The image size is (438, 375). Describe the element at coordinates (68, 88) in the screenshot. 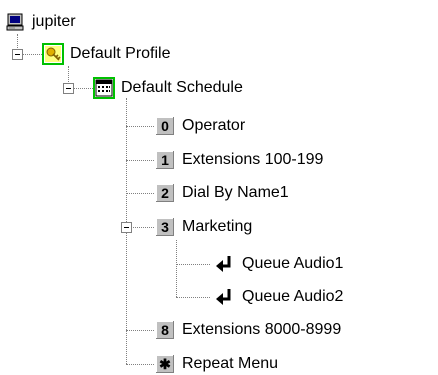

I see `collapse-toggle-schedule` at that location.